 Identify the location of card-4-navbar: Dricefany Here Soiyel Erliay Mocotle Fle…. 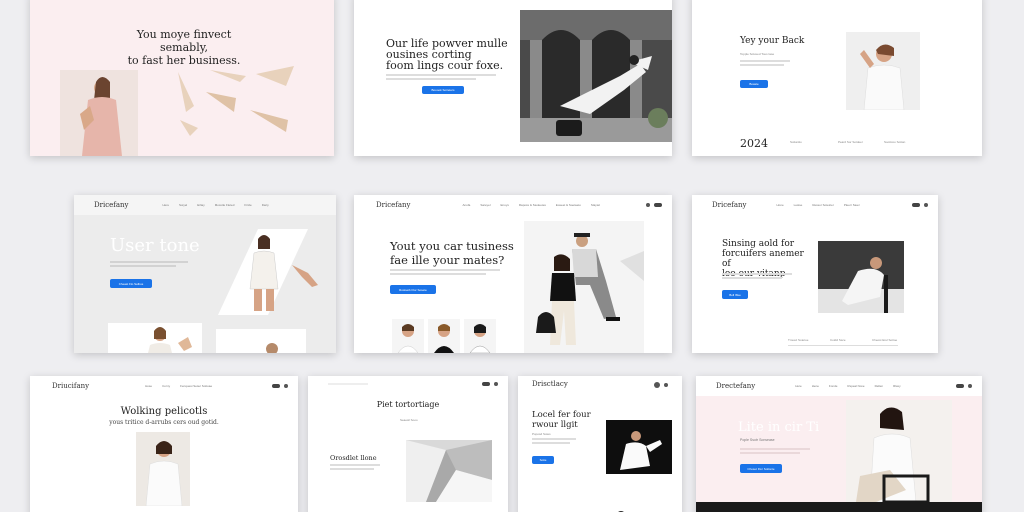
(205, 205).